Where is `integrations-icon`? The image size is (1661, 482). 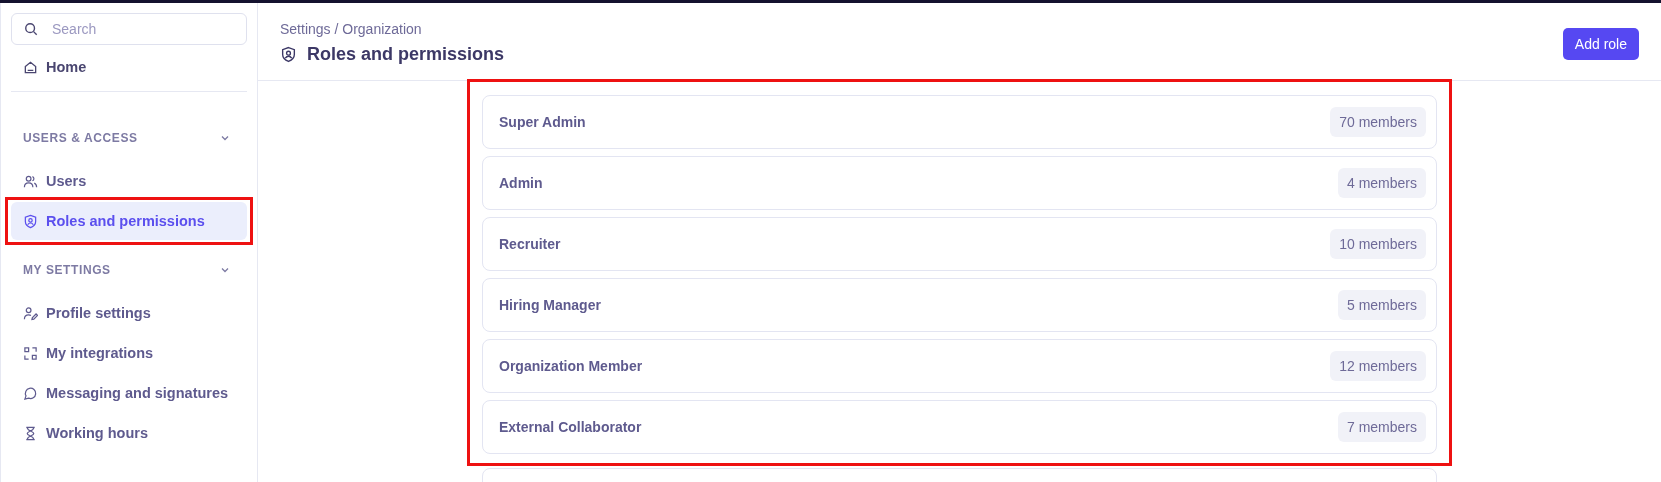 integrations-icon is located at coordinates (30, 353).